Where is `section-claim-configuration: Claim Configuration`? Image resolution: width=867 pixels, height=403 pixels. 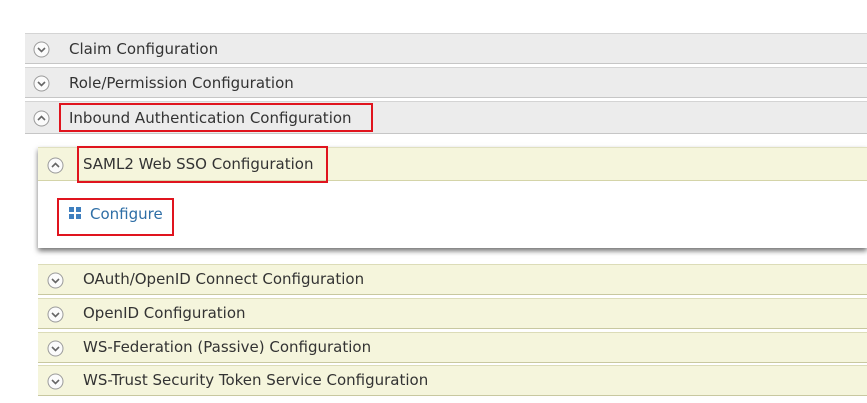 section-claim-configuration: Claim Configuration is located at coordinates (446, 48).